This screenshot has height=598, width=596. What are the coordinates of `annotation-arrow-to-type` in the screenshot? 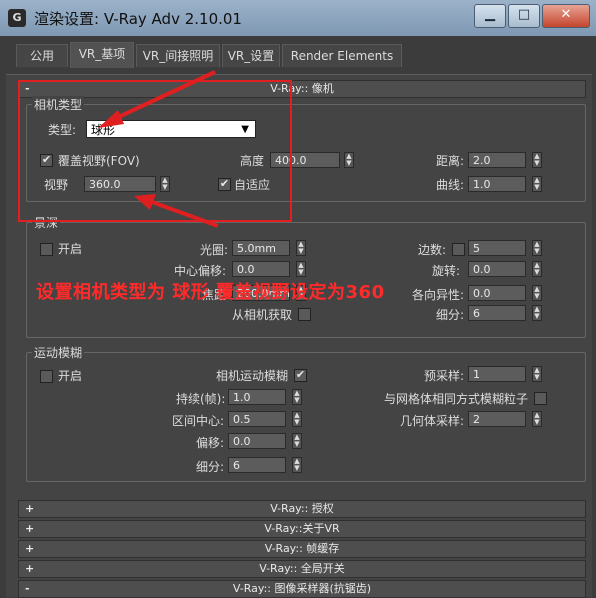 It's located at (157, 99).